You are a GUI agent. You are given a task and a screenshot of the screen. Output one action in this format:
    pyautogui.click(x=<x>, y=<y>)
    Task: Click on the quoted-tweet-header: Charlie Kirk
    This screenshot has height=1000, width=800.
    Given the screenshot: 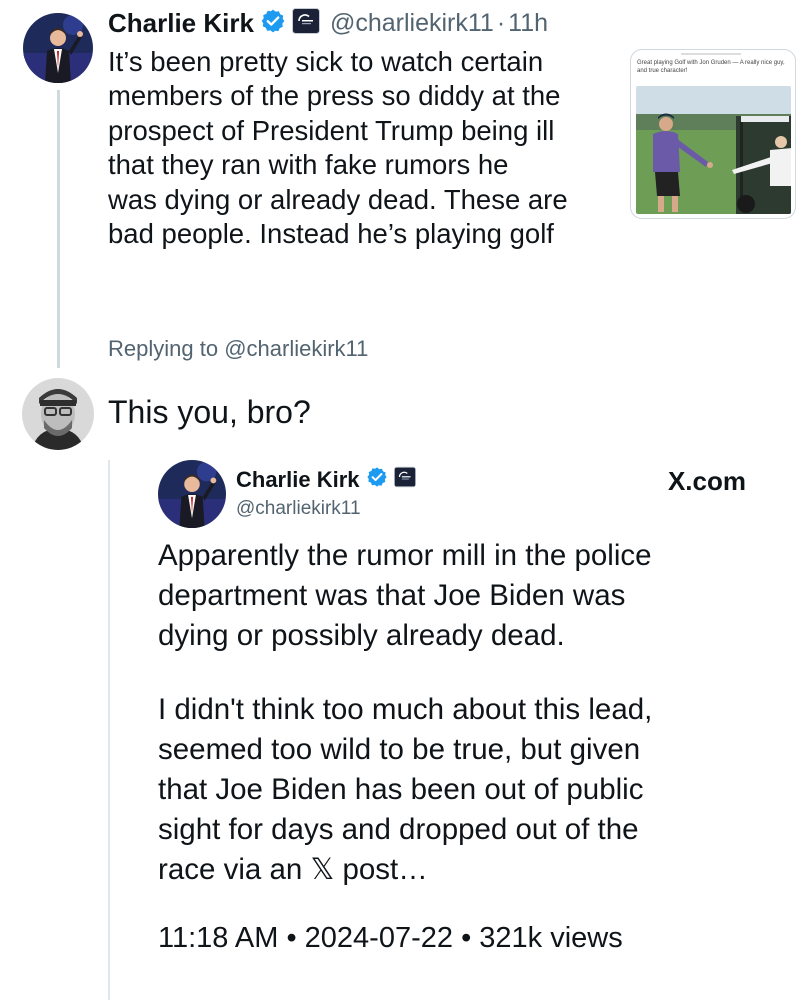 What is the action you would take?
    pyautogui.click(x=326, y=479)
    